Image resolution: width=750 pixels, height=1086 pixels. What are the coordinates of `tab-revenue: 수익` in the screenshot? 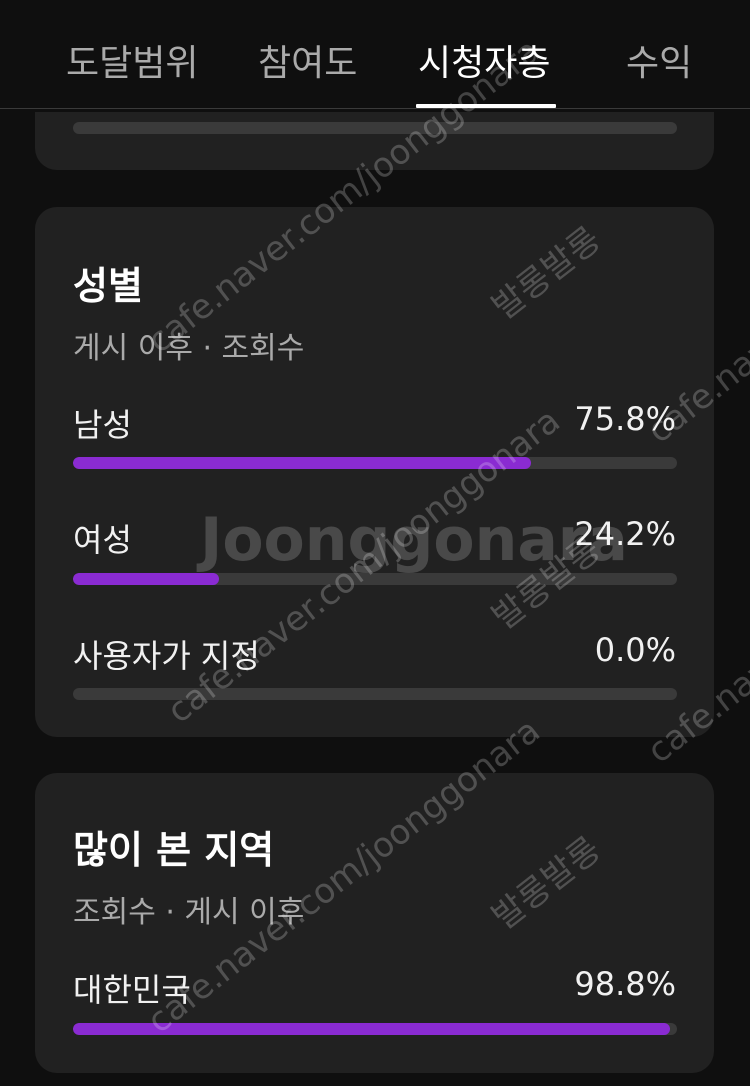 It's located at (659, 60).